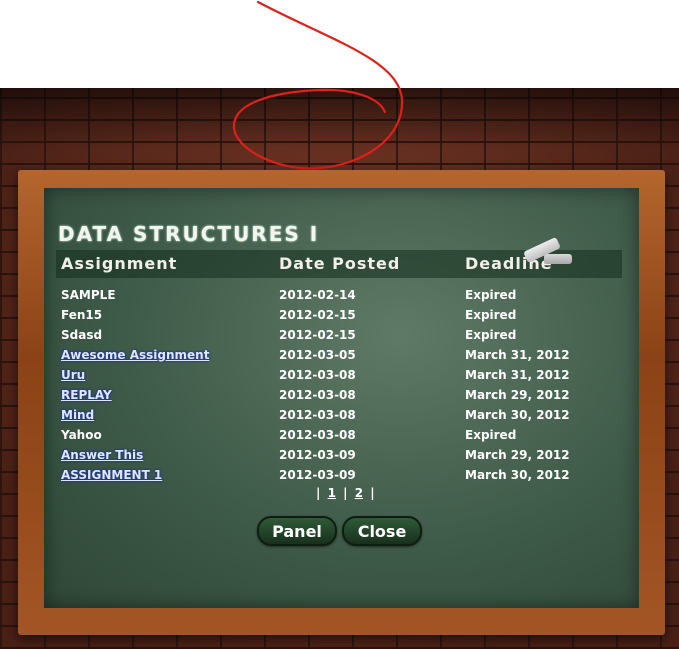  I want to click on close-button: Close, so click(382, 531).